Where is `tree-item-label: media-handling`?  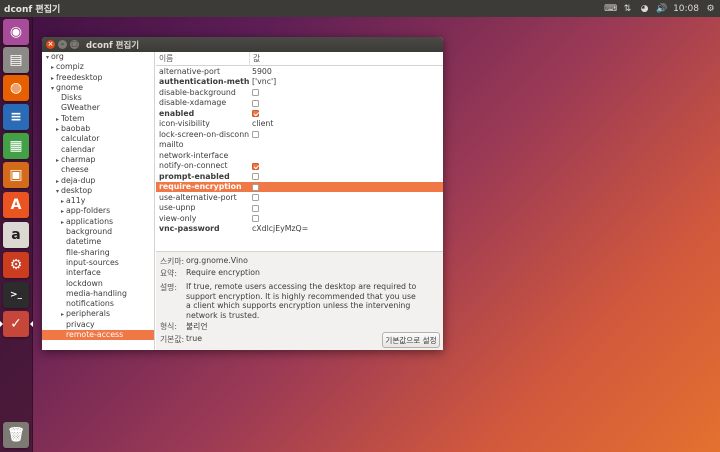 tree-item-label: media-handling is located at coordinates (96, 293).